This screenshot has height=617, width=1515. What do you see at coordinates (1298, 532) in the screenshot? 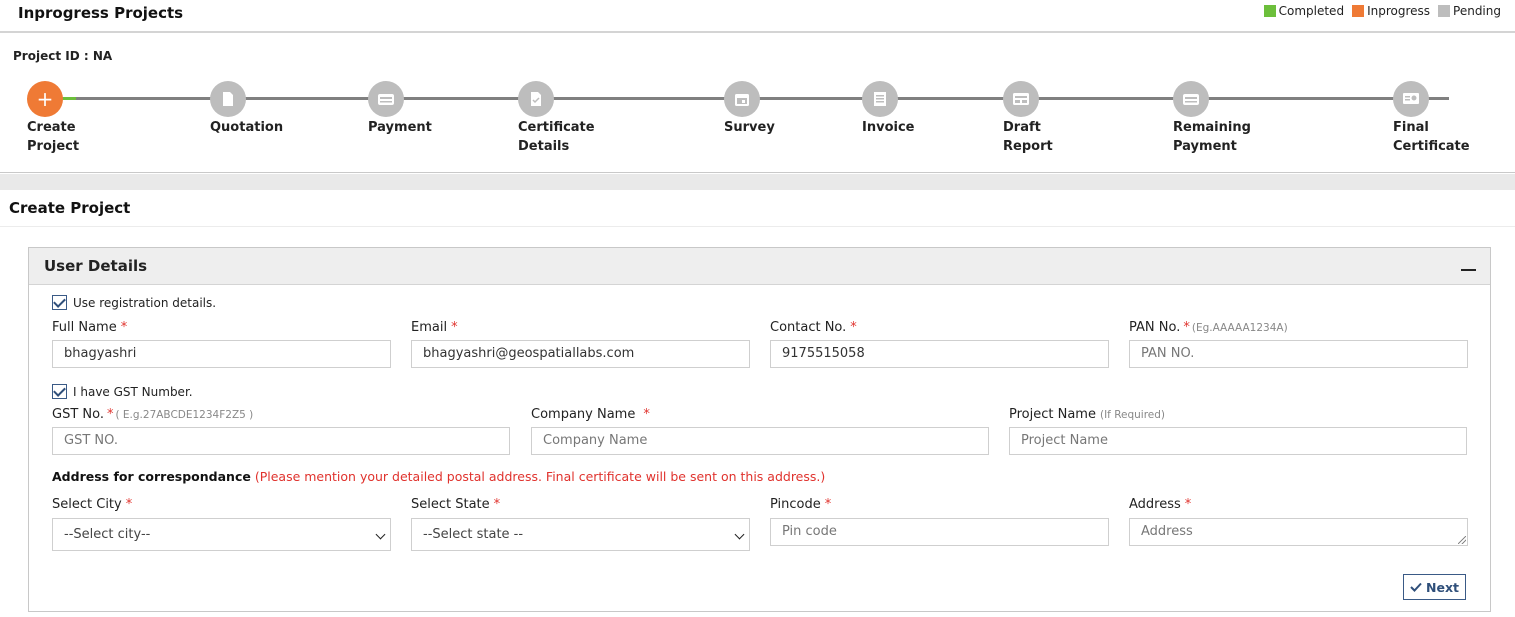
I see `address-textarea: Address` at bounding box center [1298, 532].